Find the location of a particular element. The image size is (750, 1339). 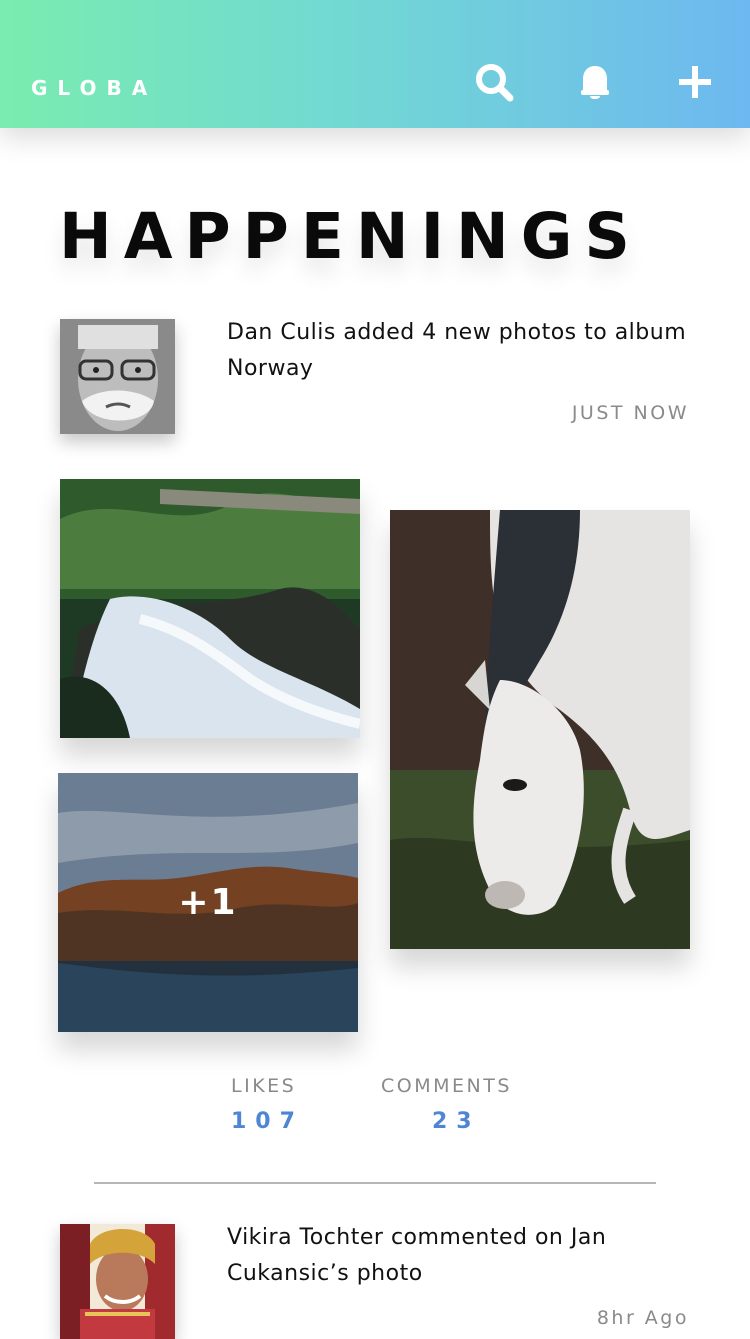

feed-divider is located at coordinates (375, 1183).